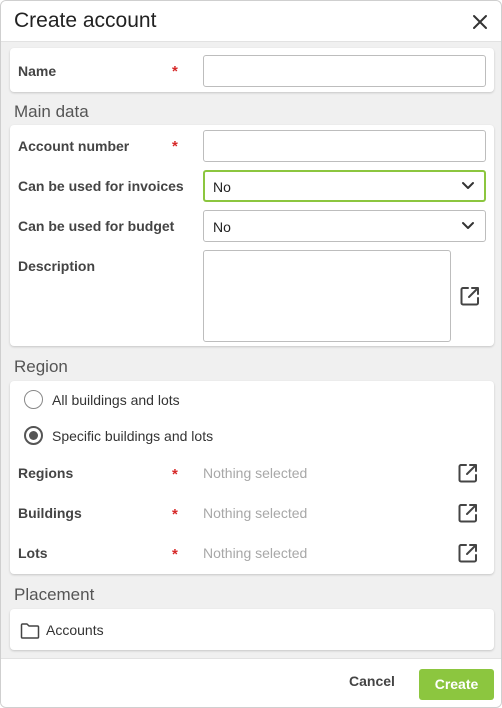  What do you see at coordinates (480, 22) in the screenshot?
I see `close-icon` at bounding box center [480, 22].